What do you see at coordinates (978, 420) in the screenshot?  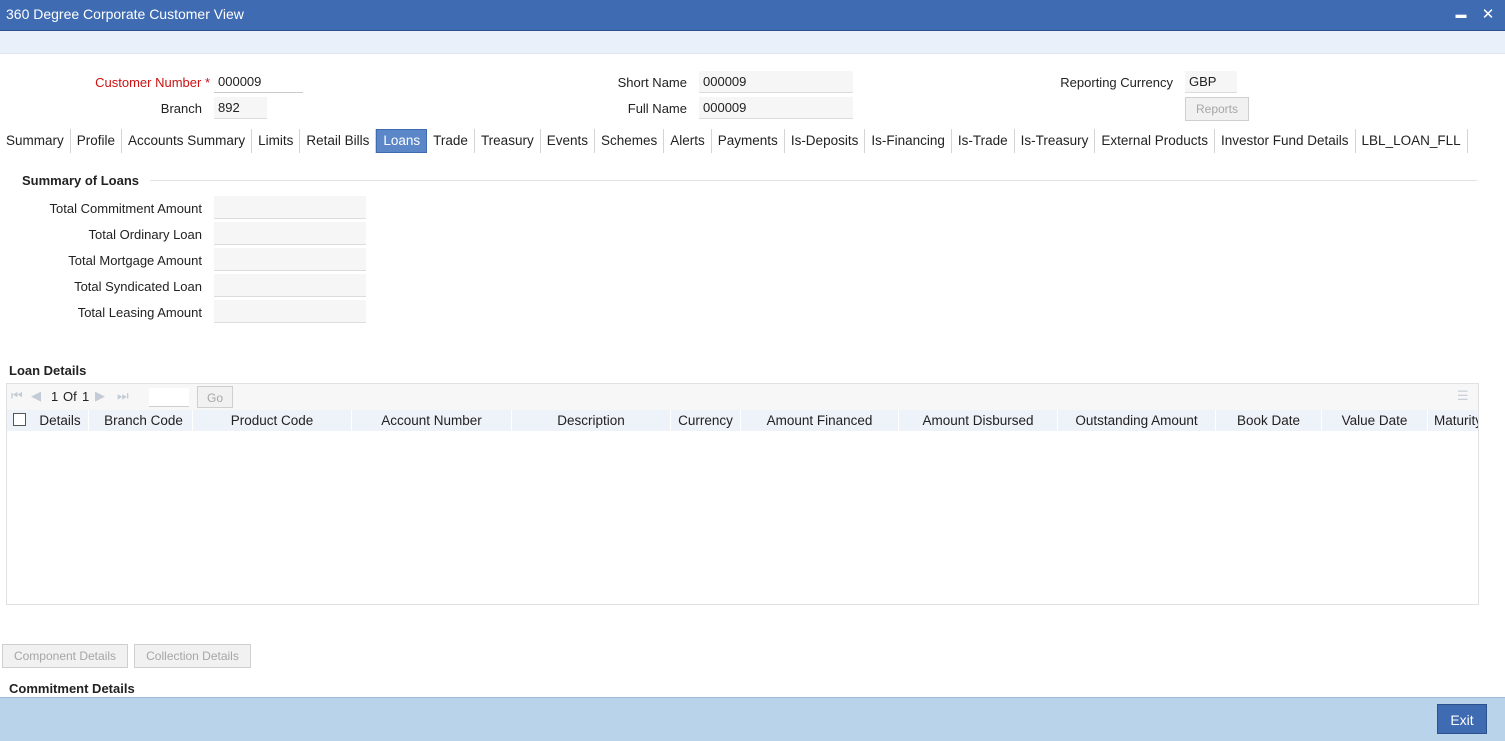 I see `column-header-amount-disbursed: Amount Disbursed` at bounding box center [978, 420].